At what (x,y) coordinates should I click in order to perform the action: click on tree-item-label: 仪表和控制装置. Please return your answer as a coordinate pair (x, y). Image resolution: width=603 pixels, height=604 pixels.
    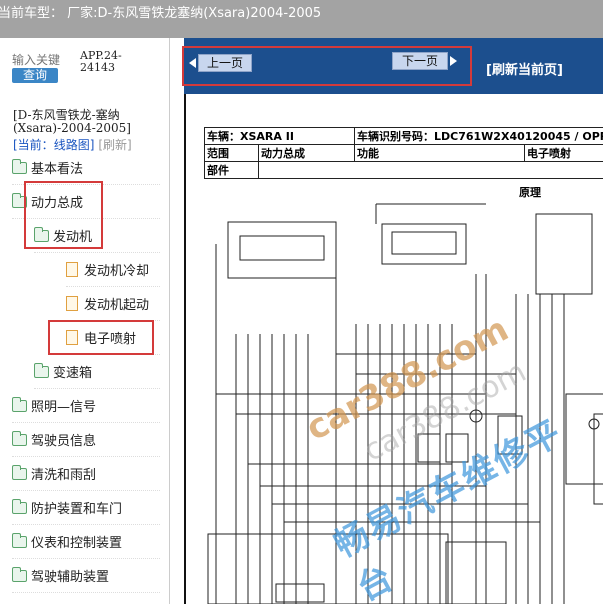
    Looking at the image, I should click on (77, 543).